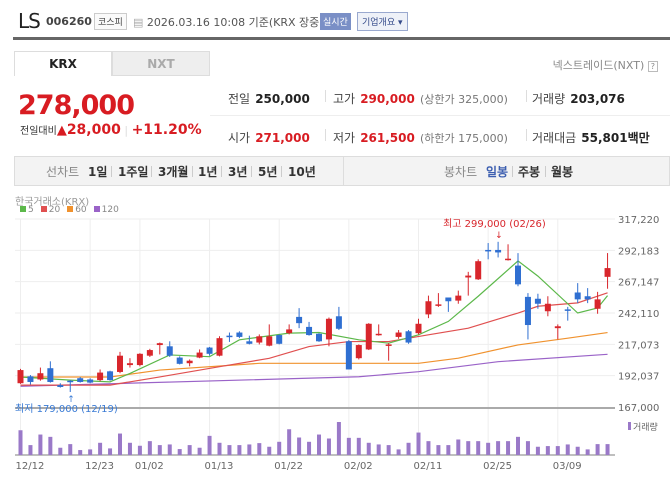 The width and height of the screenshot is (670, 480). I want to click on y-tick-label: 217,073, so click(638, 345).